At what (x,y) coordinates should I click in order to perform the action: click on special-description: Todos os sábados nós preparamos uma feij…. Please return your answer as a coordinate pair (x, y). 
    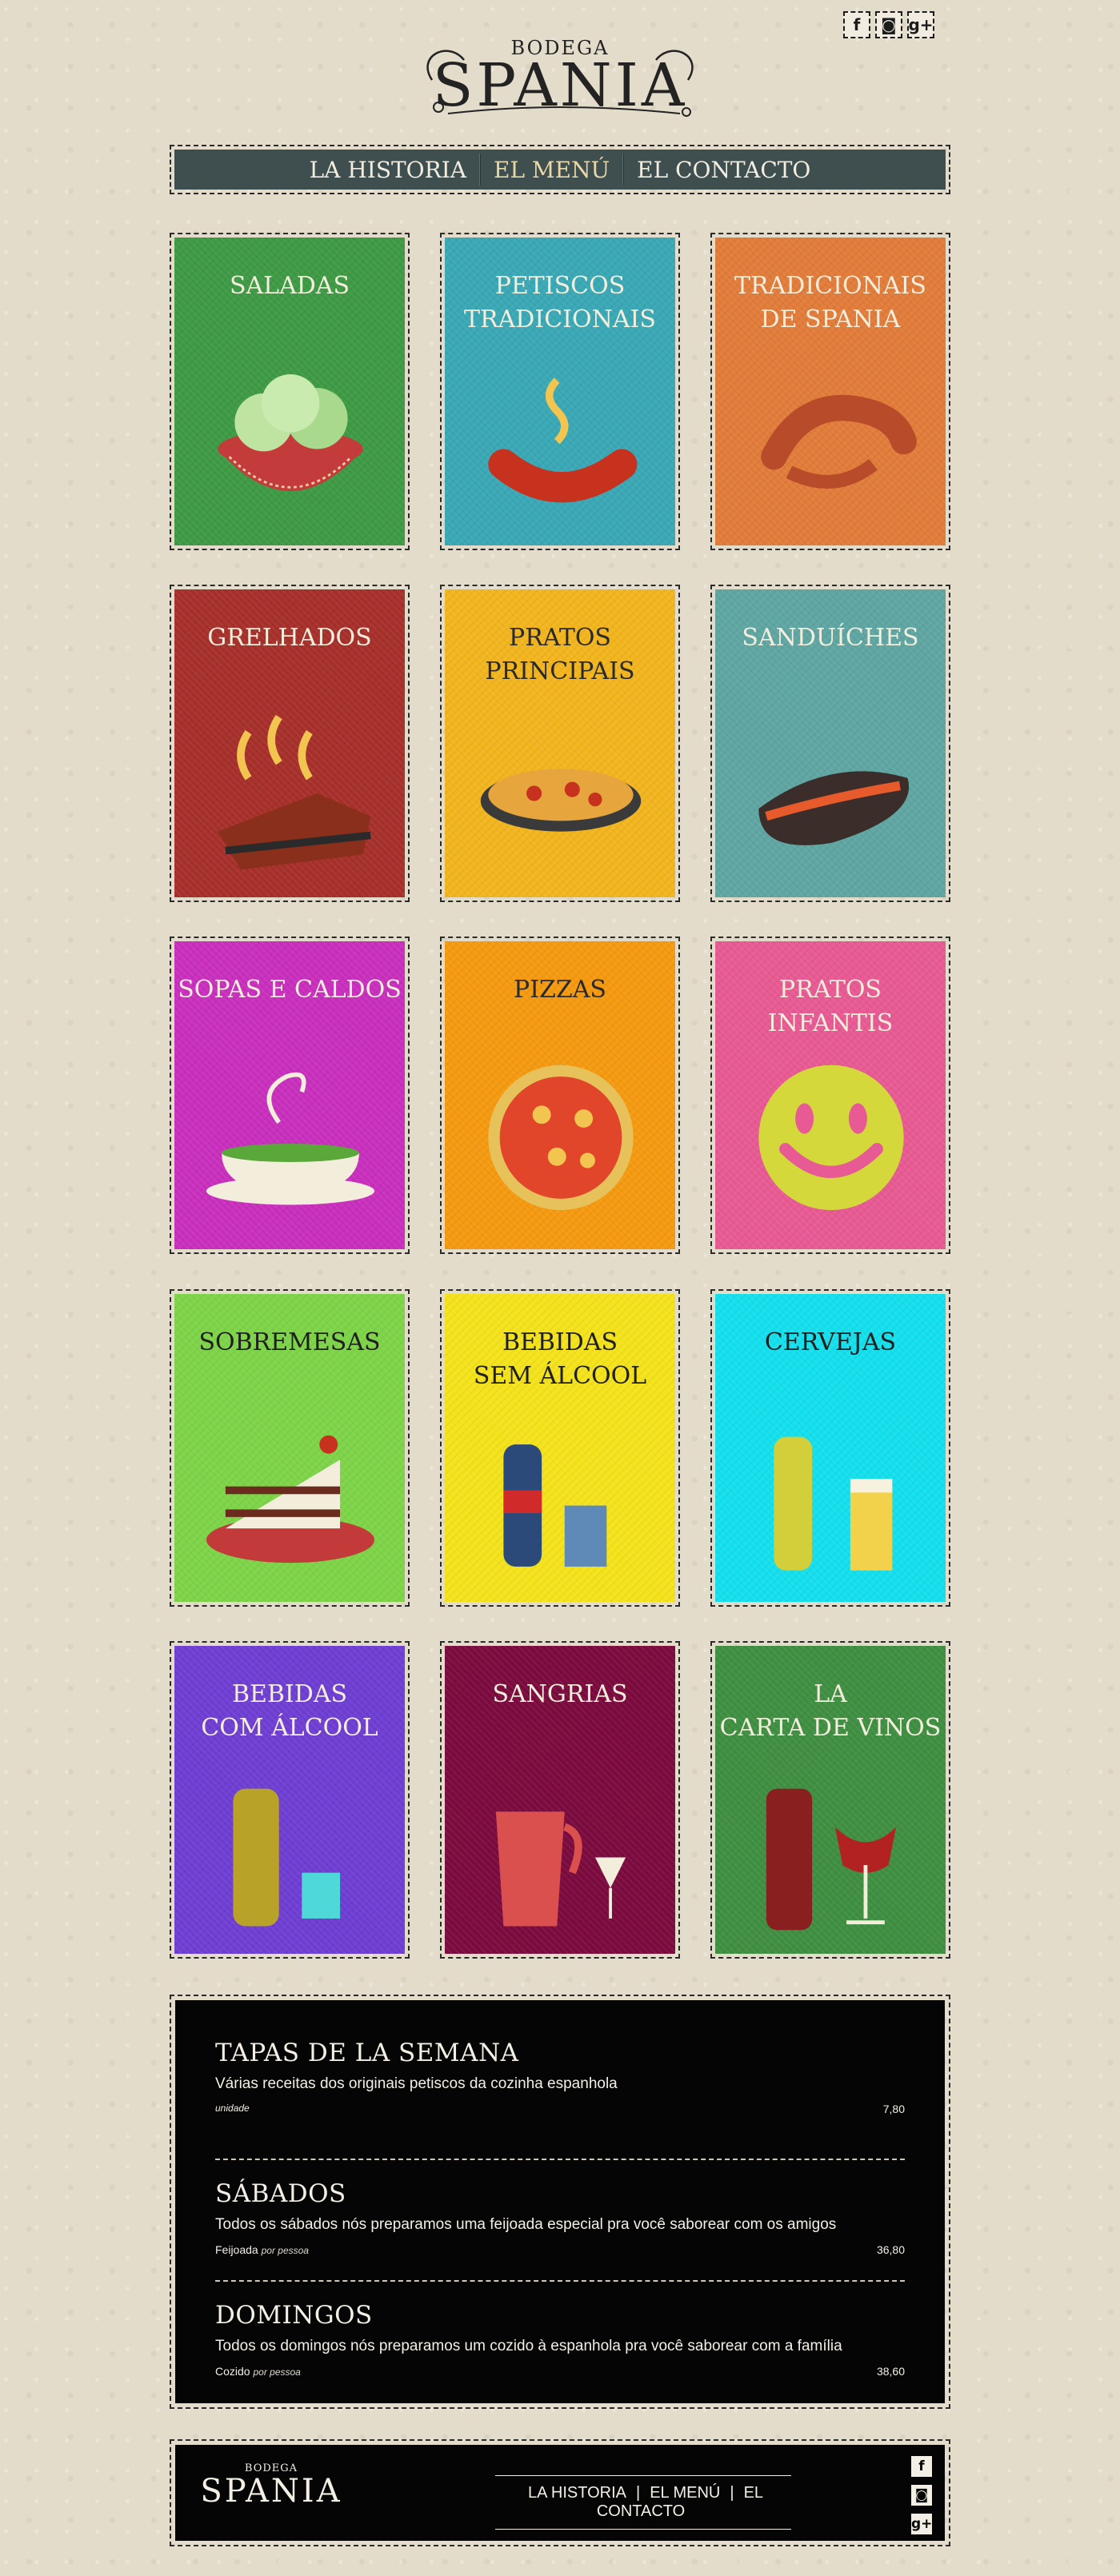
    Looking at the image, I should click on (526, 2225).